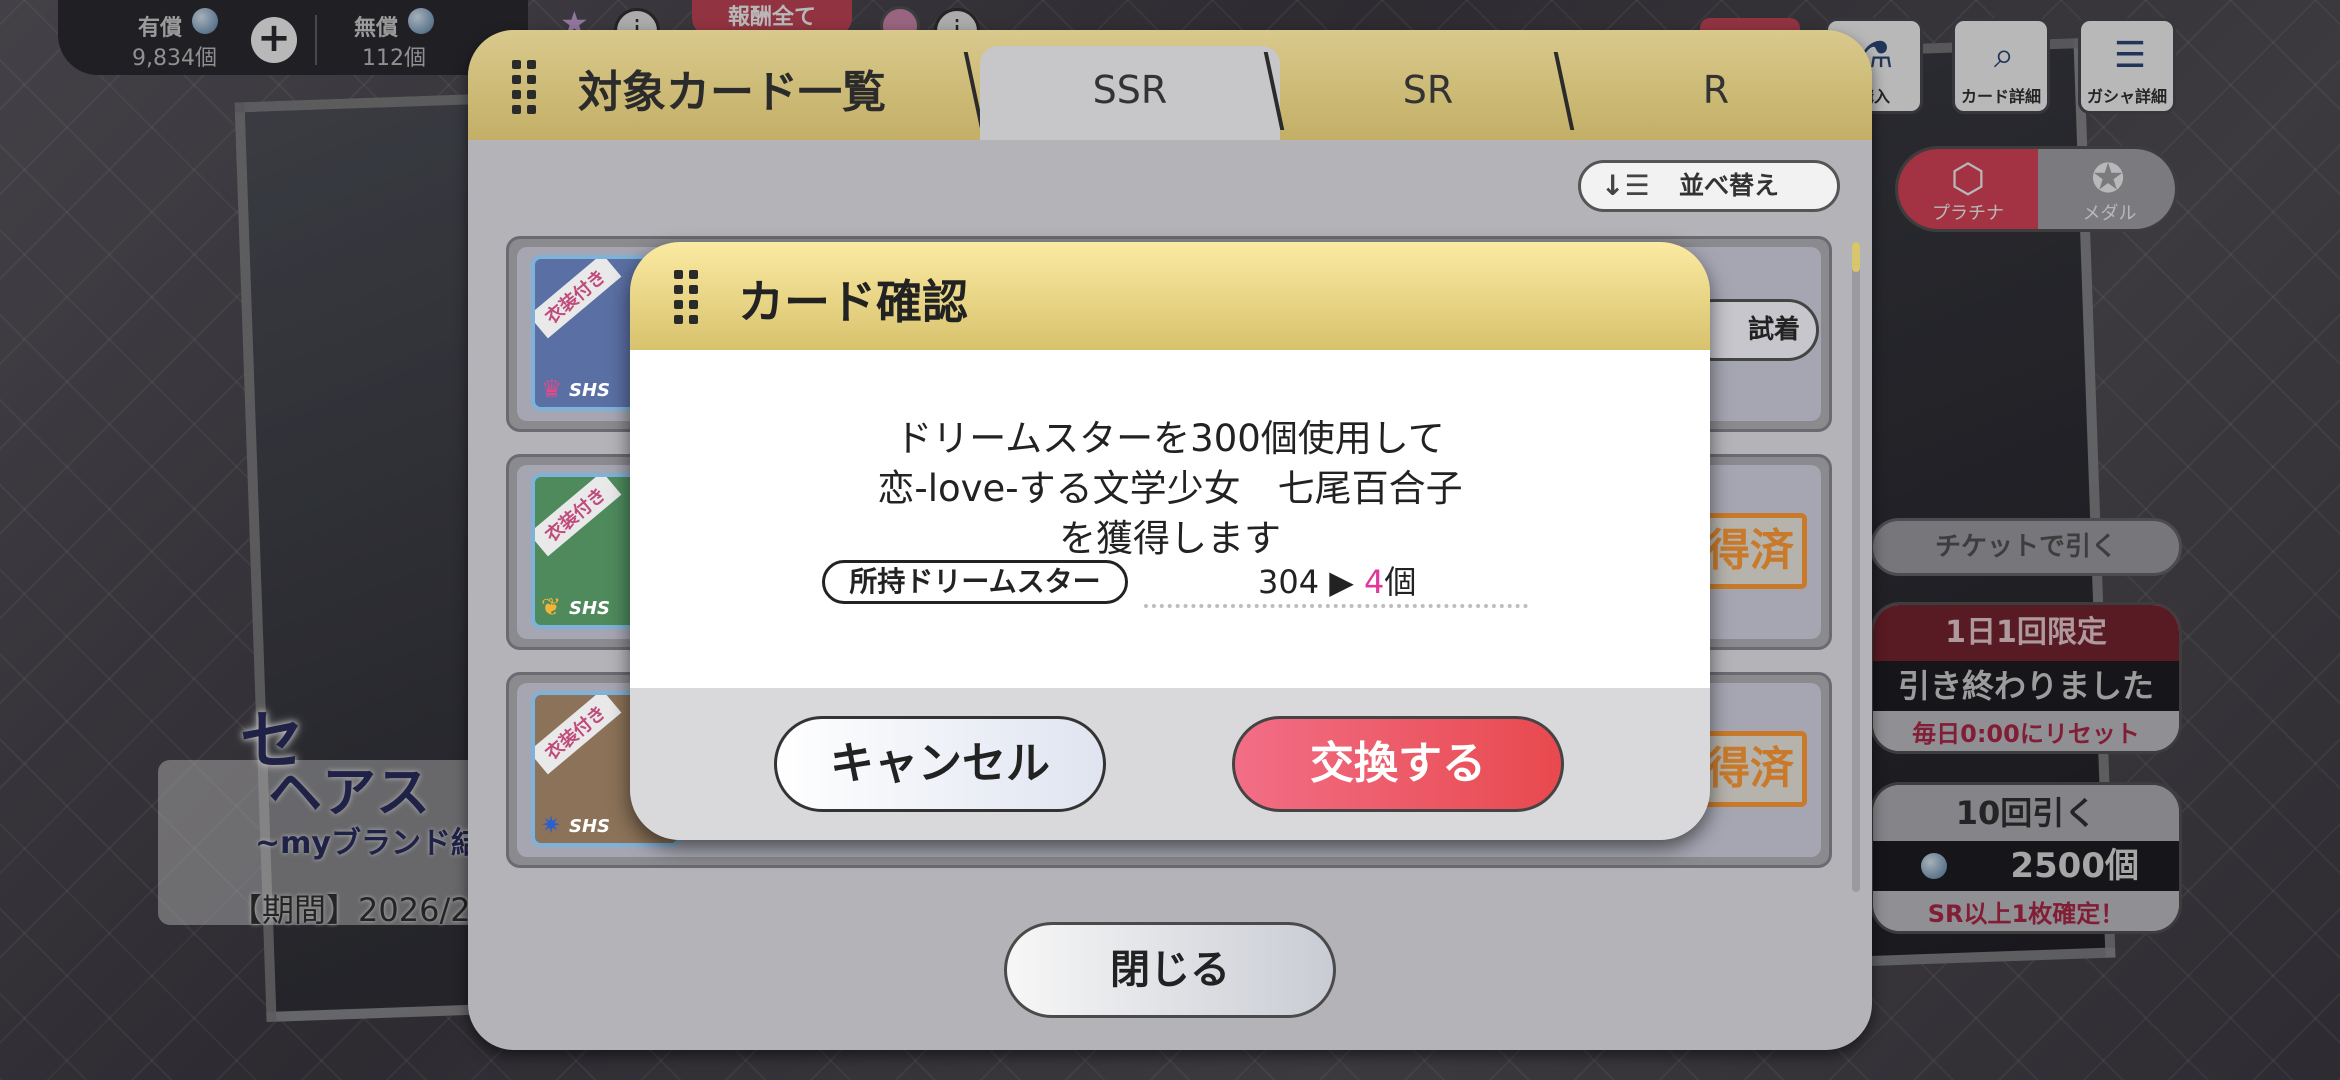  What do you see at coordinates (1625, 185) in the screenshot?
I see `sort-icon: ↓☰` at bounding box center [1625, 185].